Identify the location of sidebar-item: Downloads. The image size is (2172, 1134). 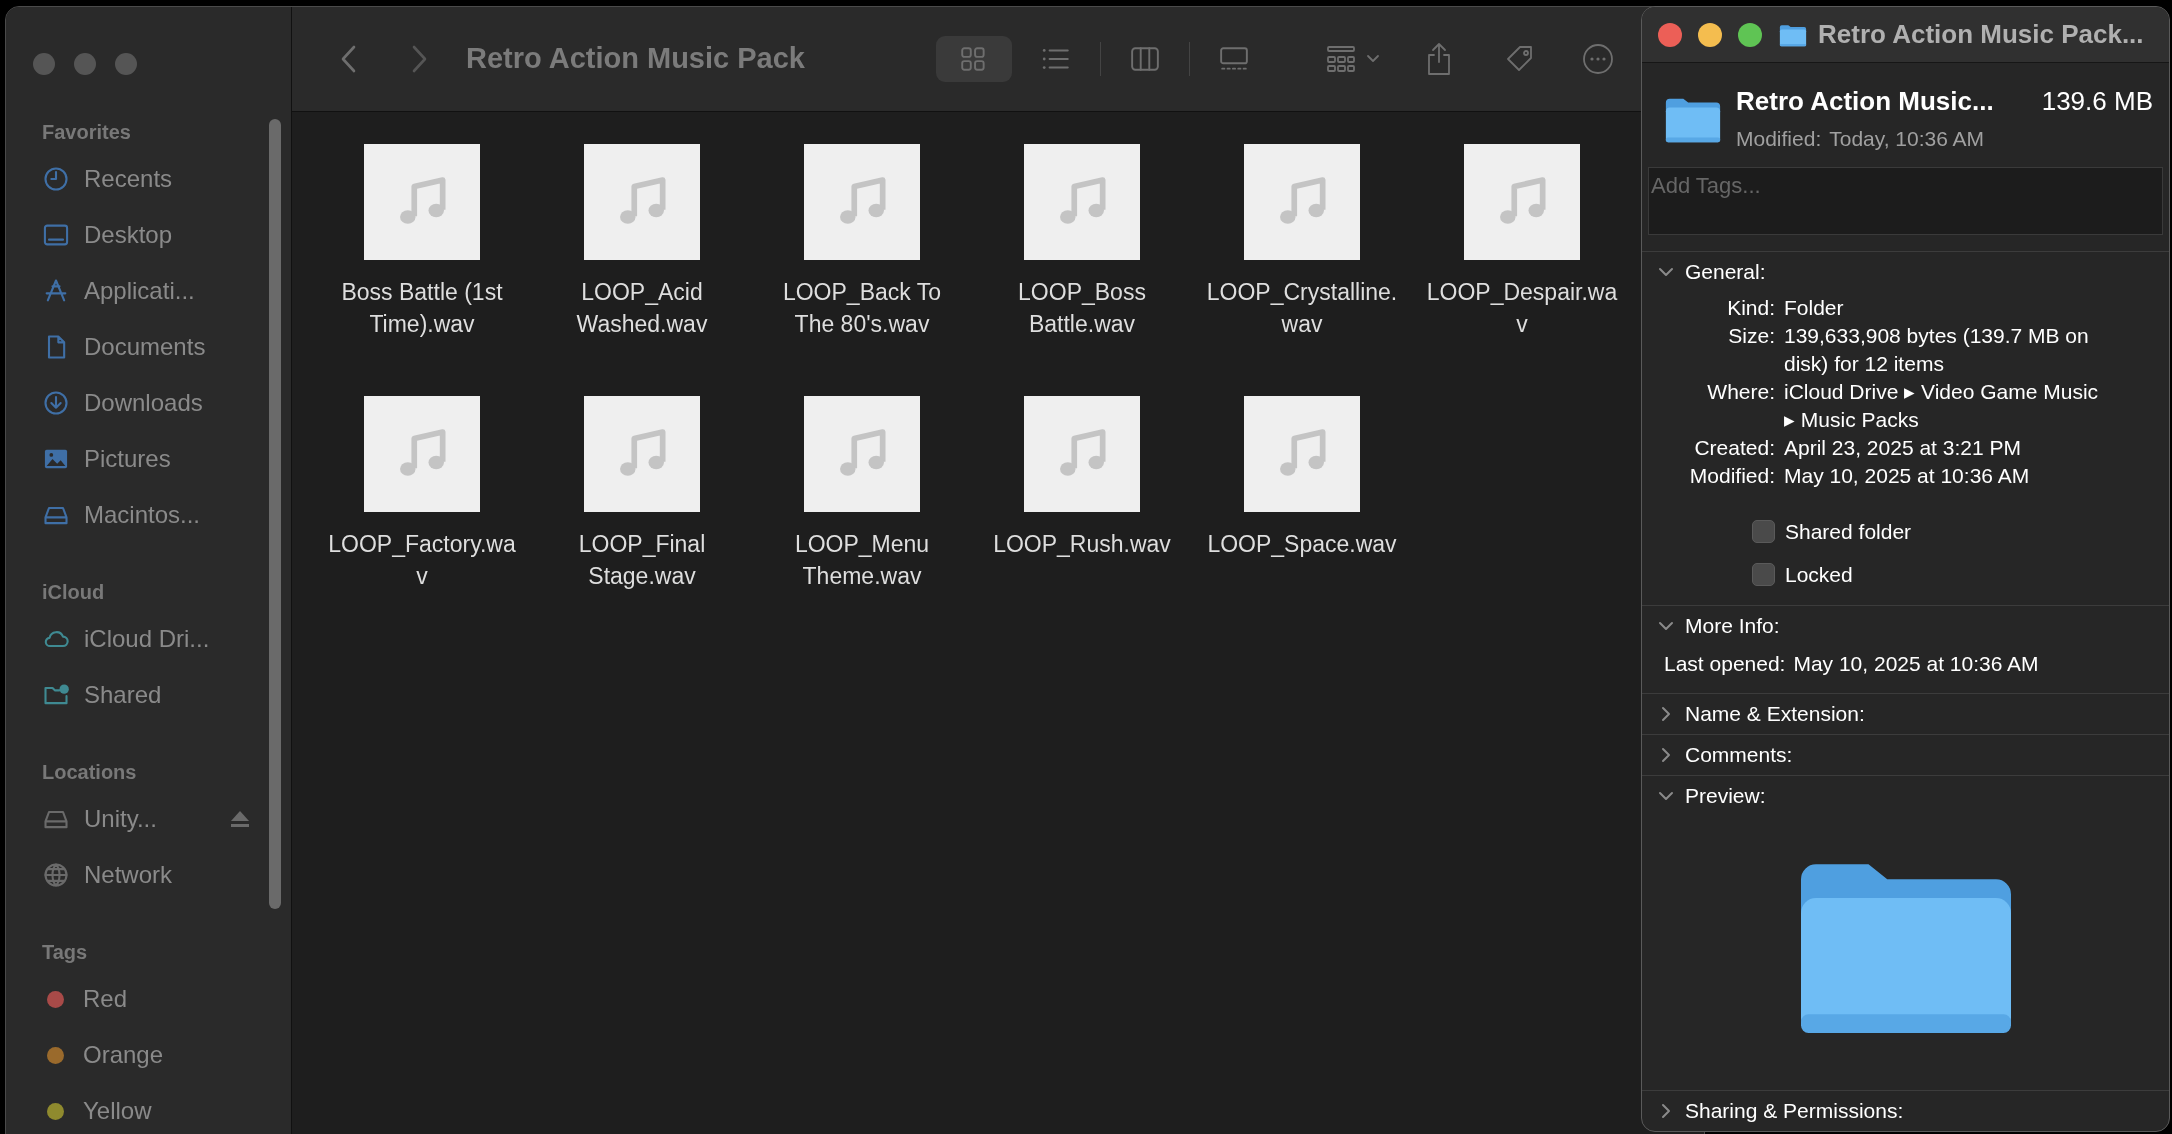
(143, 403).